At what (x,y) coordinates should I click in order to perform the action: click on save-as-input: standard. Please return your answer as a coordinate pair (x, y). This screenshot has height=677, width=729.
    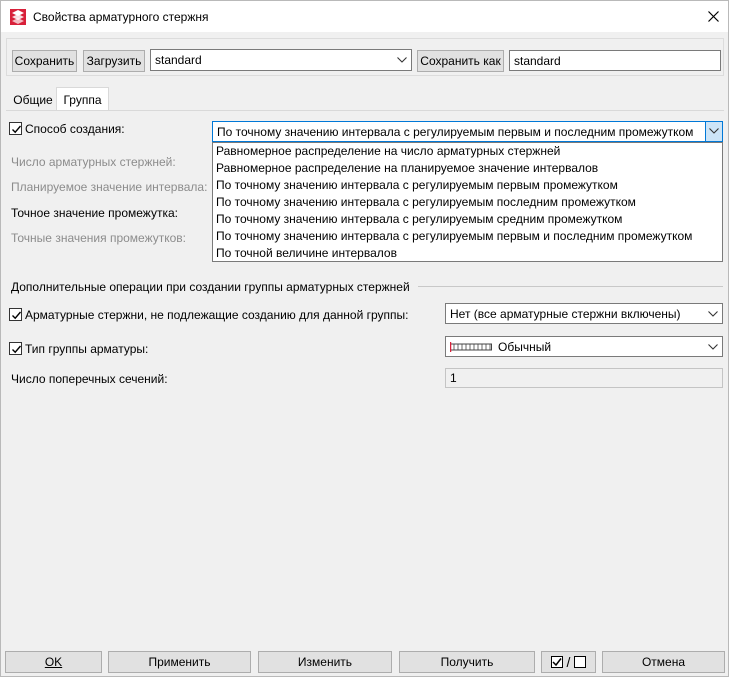
    Looking at the image, I should click on (615, 60).